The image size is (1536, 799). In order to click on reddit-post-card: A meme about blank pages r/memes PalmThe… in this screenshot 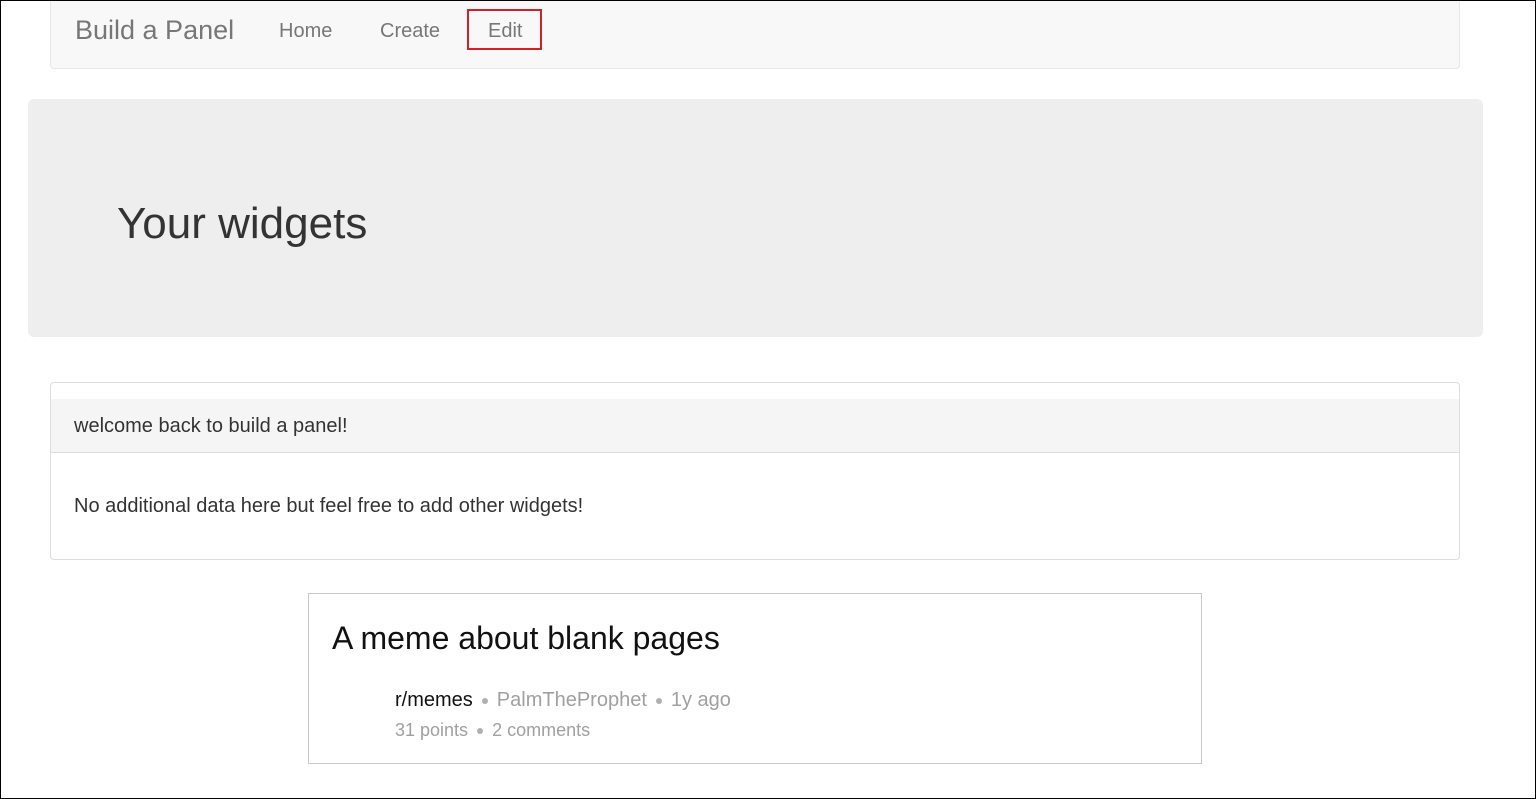, I will do `click(755, 678)`.